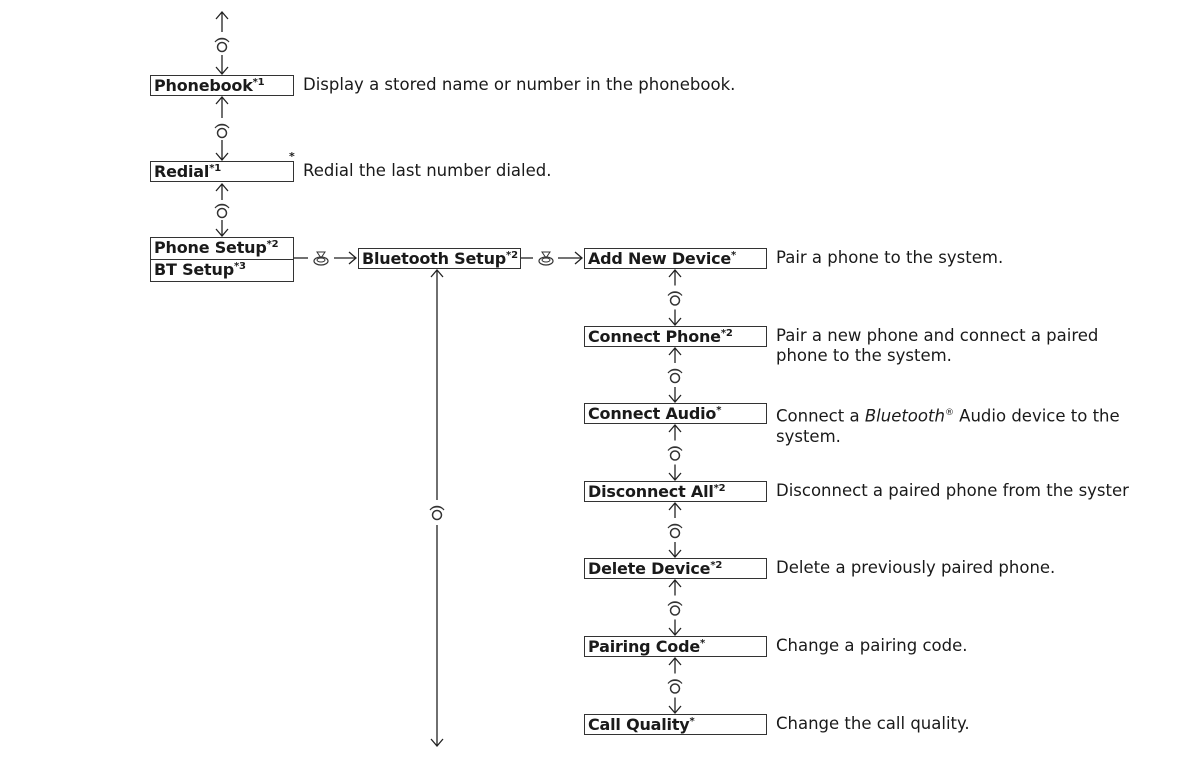 The height and width of the screenshot is (774, 1200). What do you see at coordinates (639, 724) in the screenshot?
I see `menu-item-label: Call Quality` at bounding box center [639, 724].